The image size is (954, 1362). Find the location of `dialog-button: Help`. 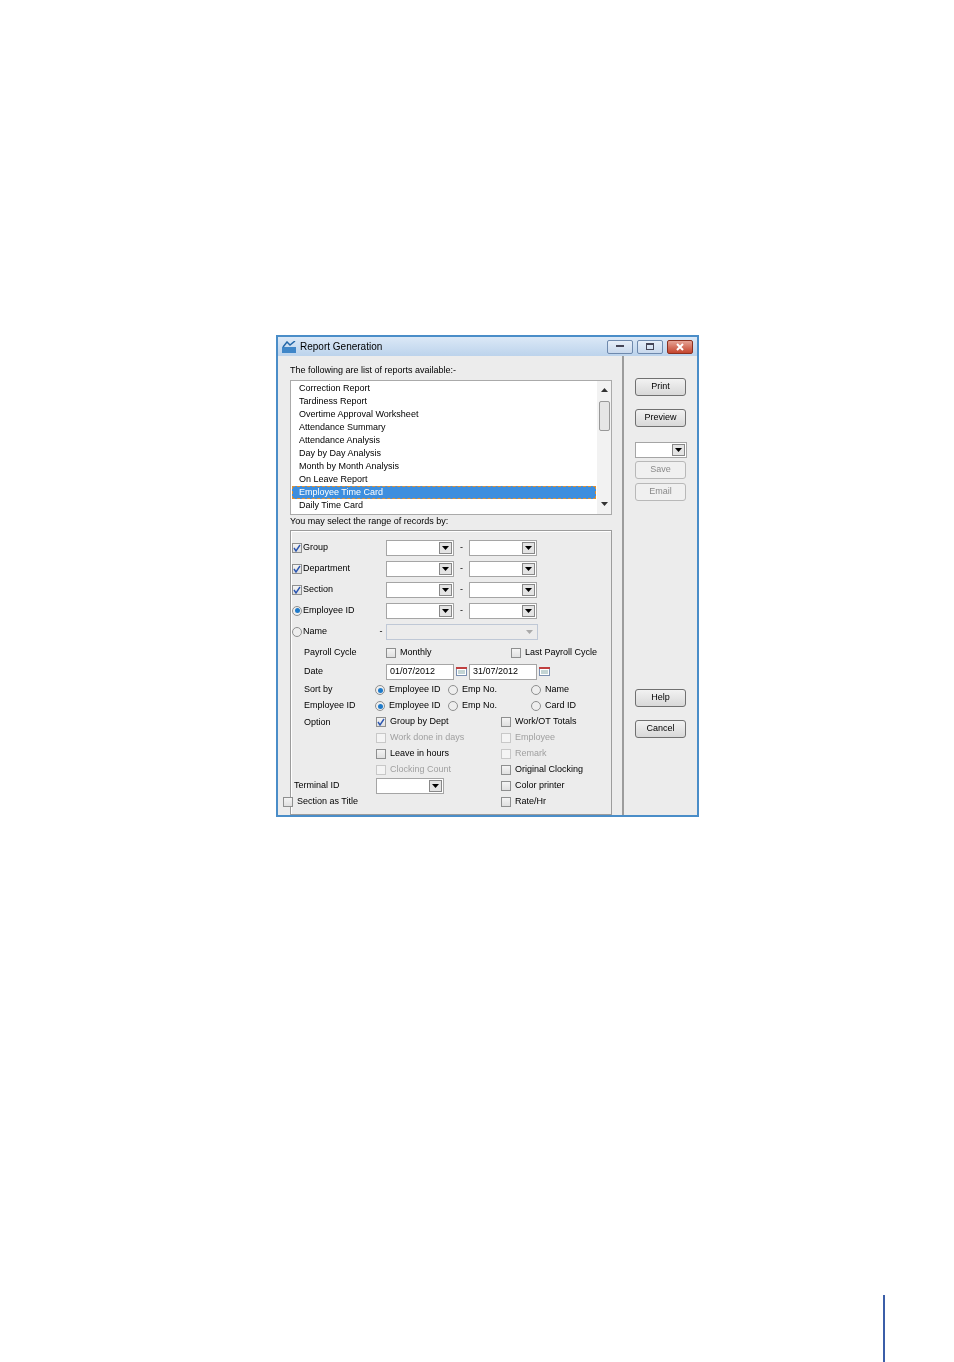

dialog-button: Help is located at coordinates (660, 698).